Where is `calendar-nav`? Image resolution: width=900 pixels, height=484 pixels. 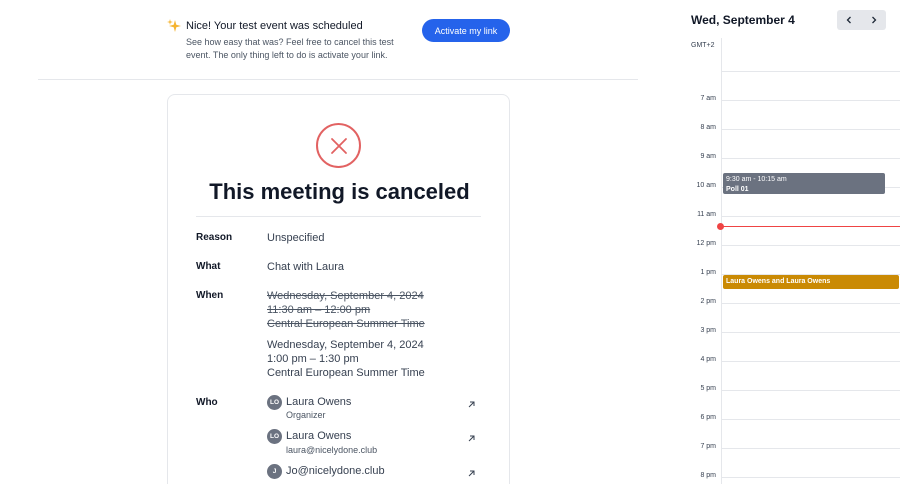 calendar-nav is located at coordinates (861, 20).